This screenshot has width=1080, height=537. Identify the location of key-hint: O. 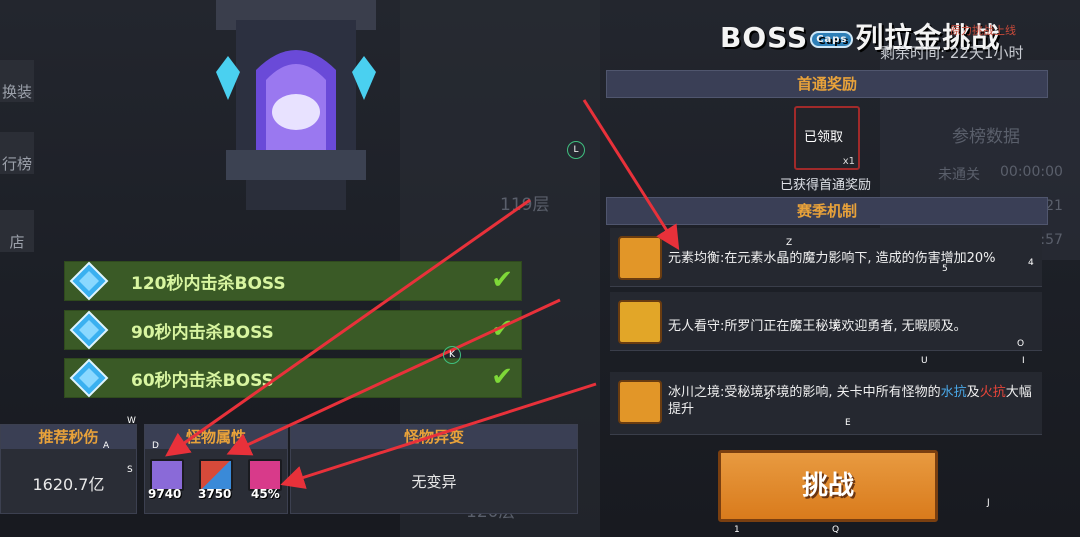
(1021, 344).